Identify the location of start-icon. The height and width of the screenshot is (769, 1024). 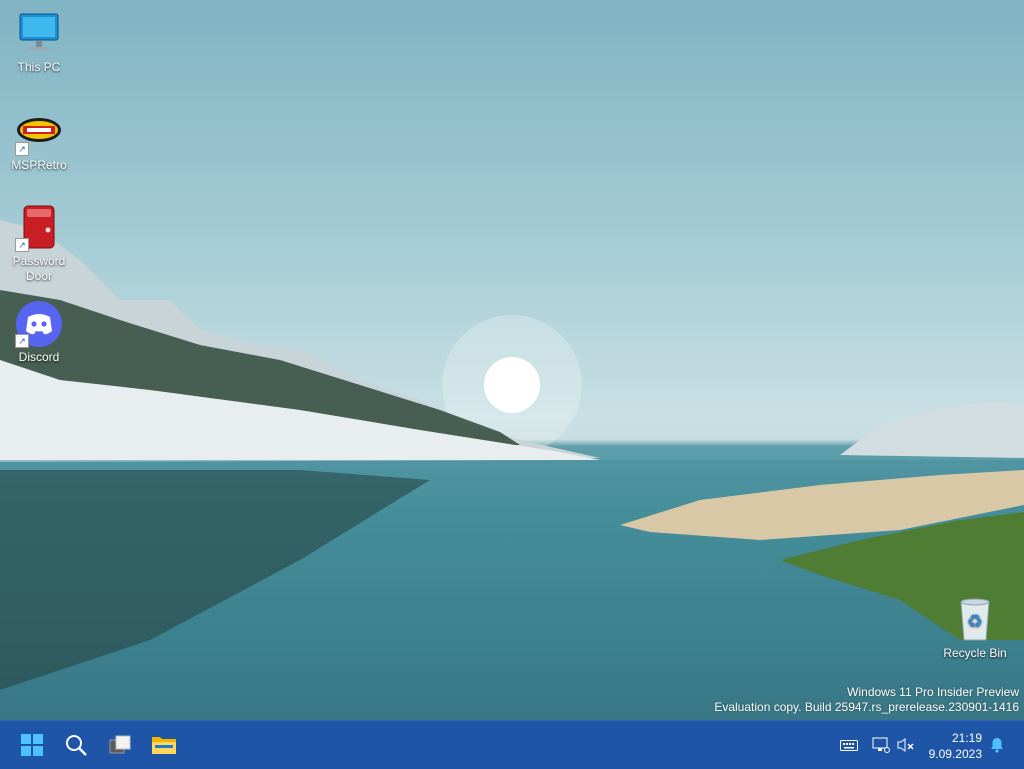
(32, 745).